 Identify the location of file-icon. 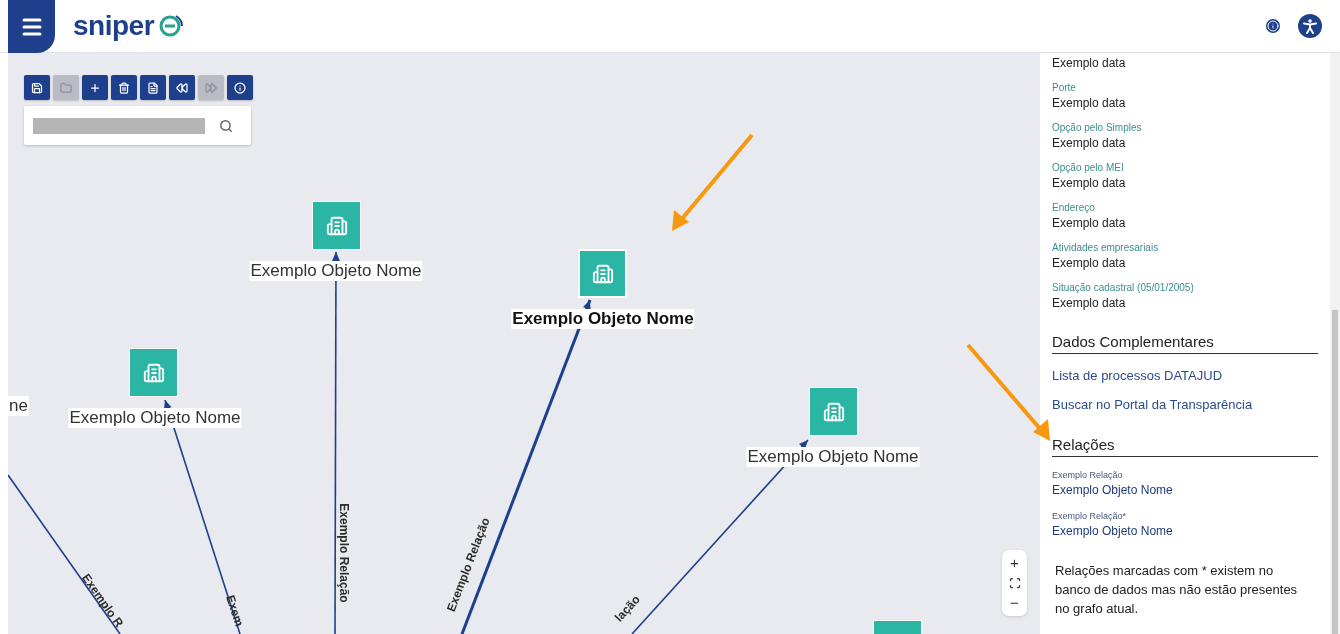
(153, 87).